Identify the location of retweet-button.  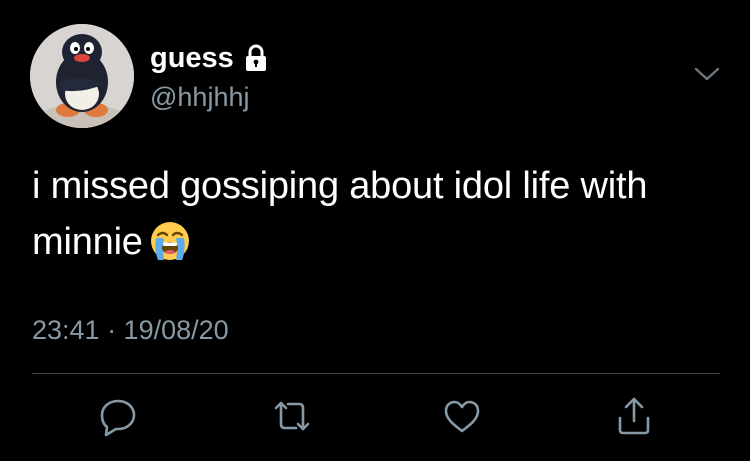
(292, 416).